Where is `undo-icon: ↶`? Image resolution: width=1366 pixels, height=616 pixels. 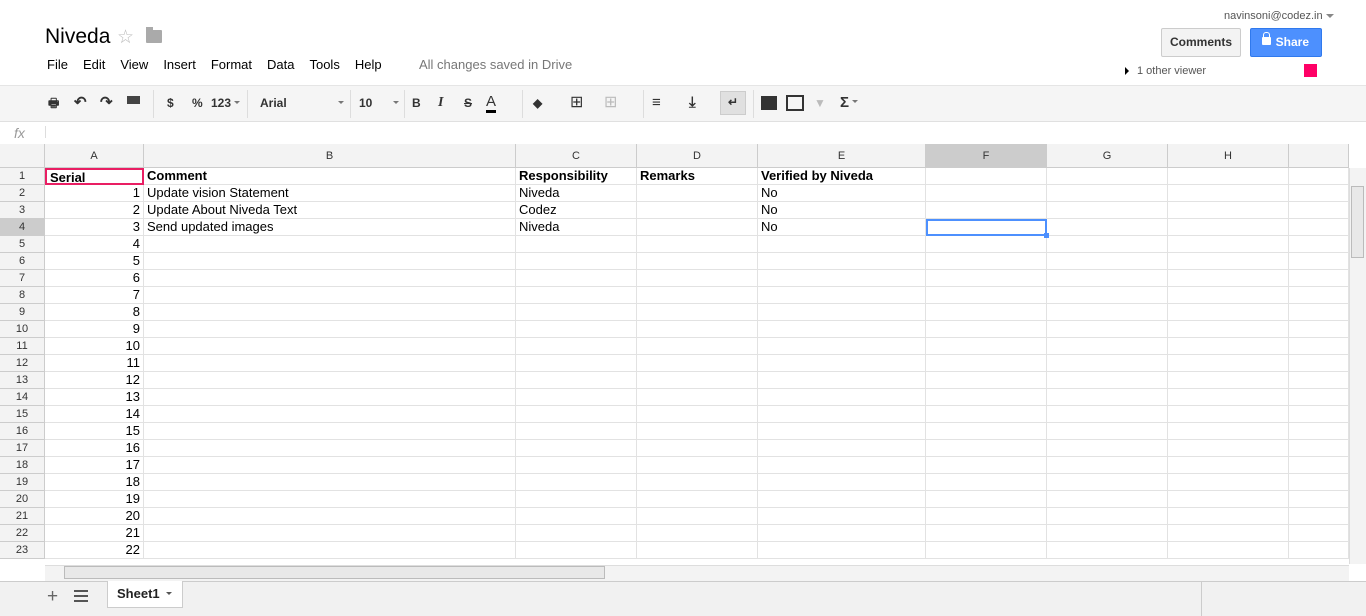
undo-icon: ↶ is located at coordinates (80, 103).